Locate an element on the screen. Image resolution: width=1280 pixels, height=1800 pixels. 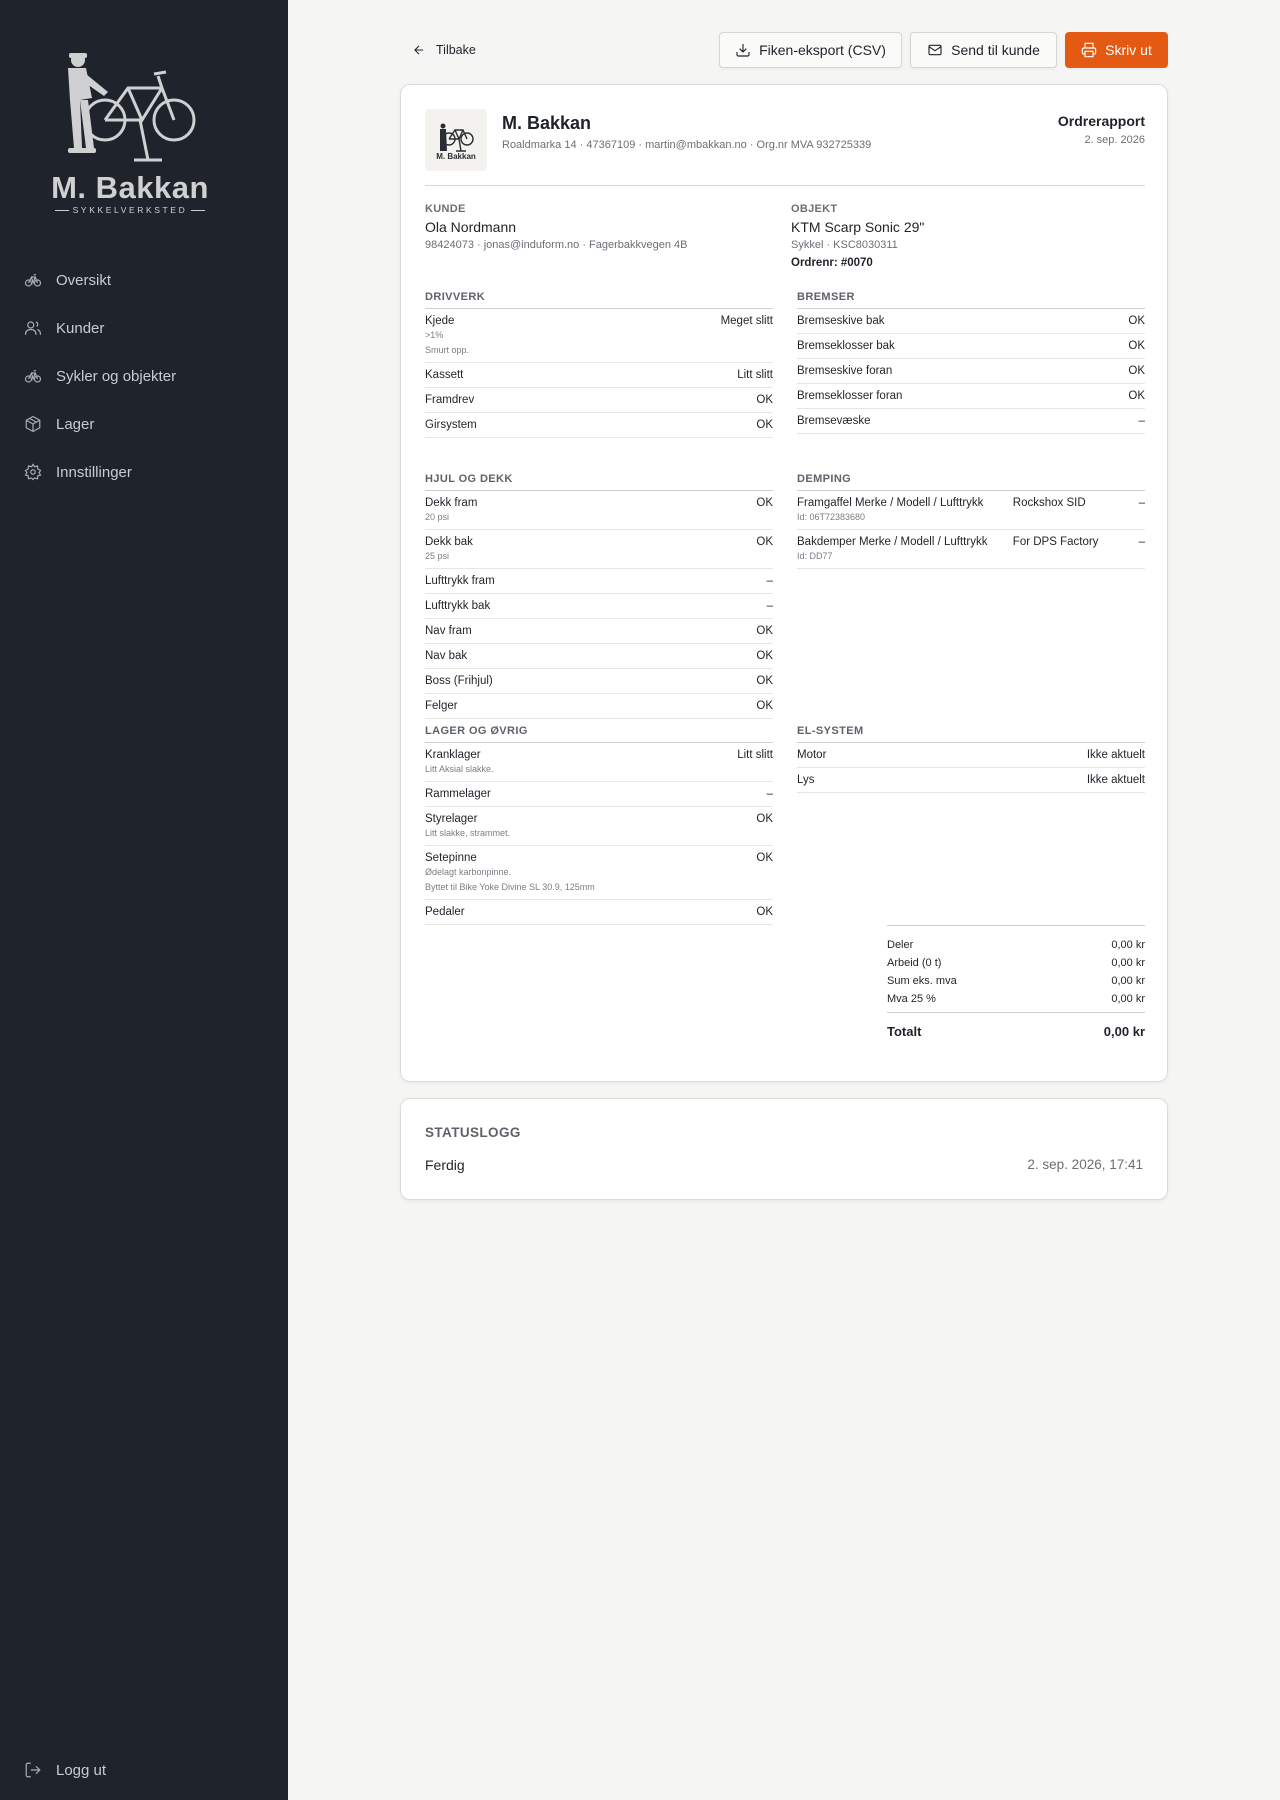
row-label: Kranklager is located at coordinates (453, 755).